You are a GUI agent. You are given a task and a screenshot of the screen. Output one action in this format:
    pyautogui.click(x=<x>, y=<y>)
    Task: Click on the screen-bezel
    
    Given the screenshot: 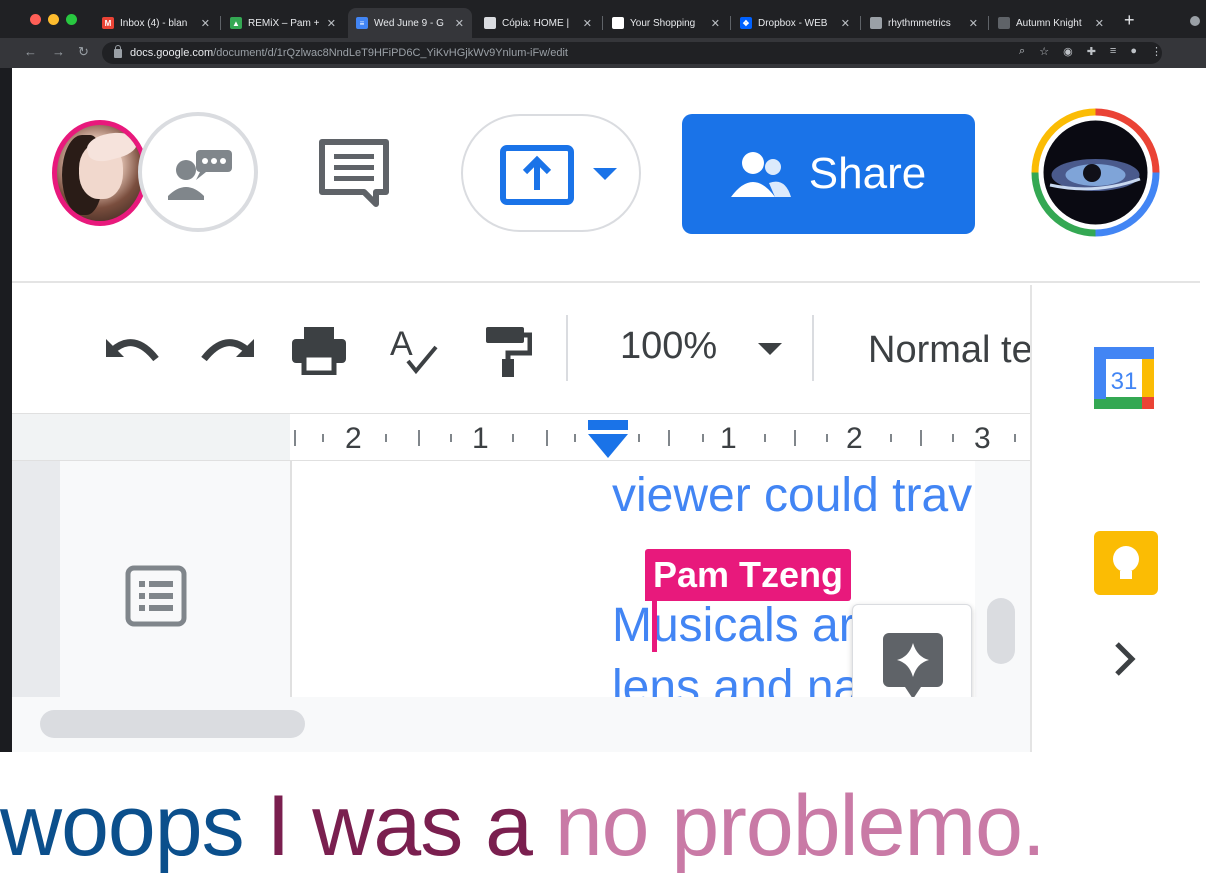 What is the action you would take?
    pyautogui.click(x=6, y=410)
    